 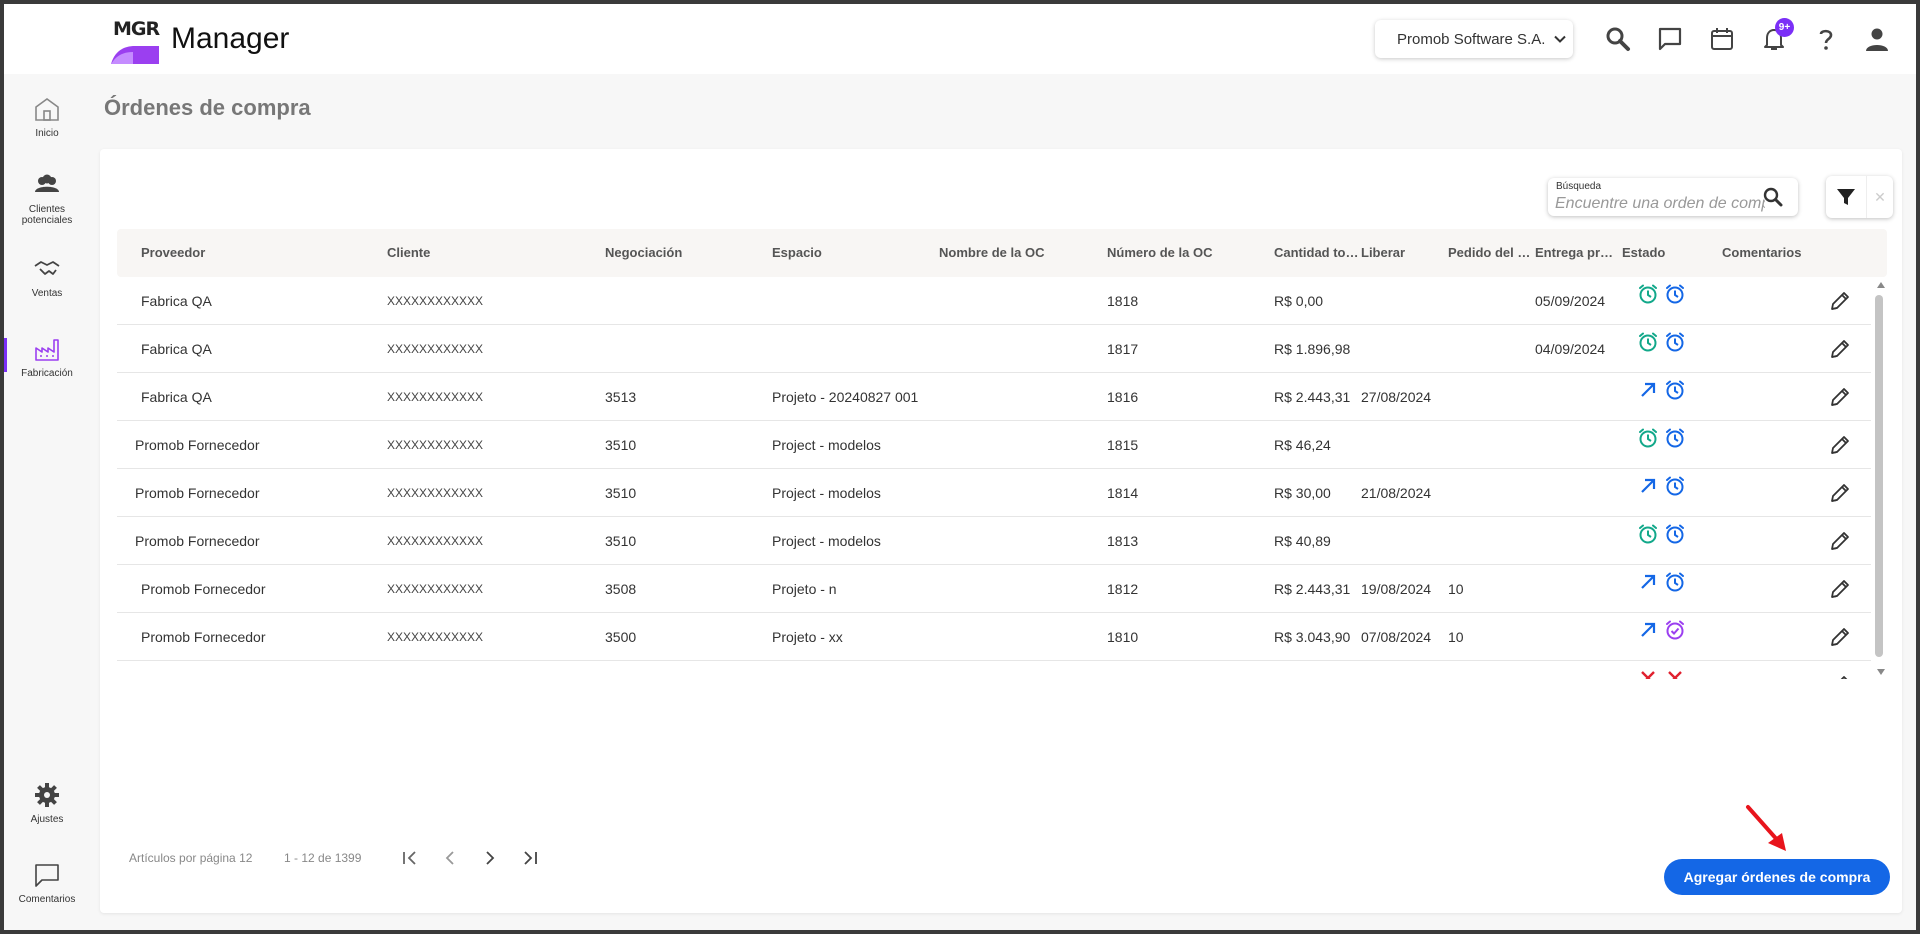 What do you see at coordinates (1881, 672) in the screenshot?
I see `scroll-down-arrow-icon` at bounding box center [1881, 672].